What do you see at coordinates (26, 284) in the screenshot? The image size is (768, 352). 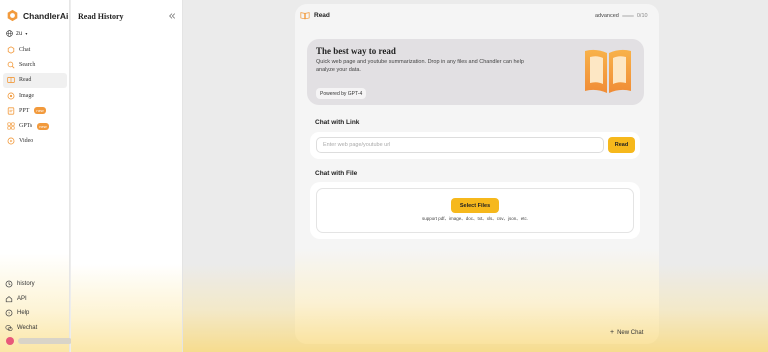 I see `nav-history-label: history` at bounding box center [26, 284].